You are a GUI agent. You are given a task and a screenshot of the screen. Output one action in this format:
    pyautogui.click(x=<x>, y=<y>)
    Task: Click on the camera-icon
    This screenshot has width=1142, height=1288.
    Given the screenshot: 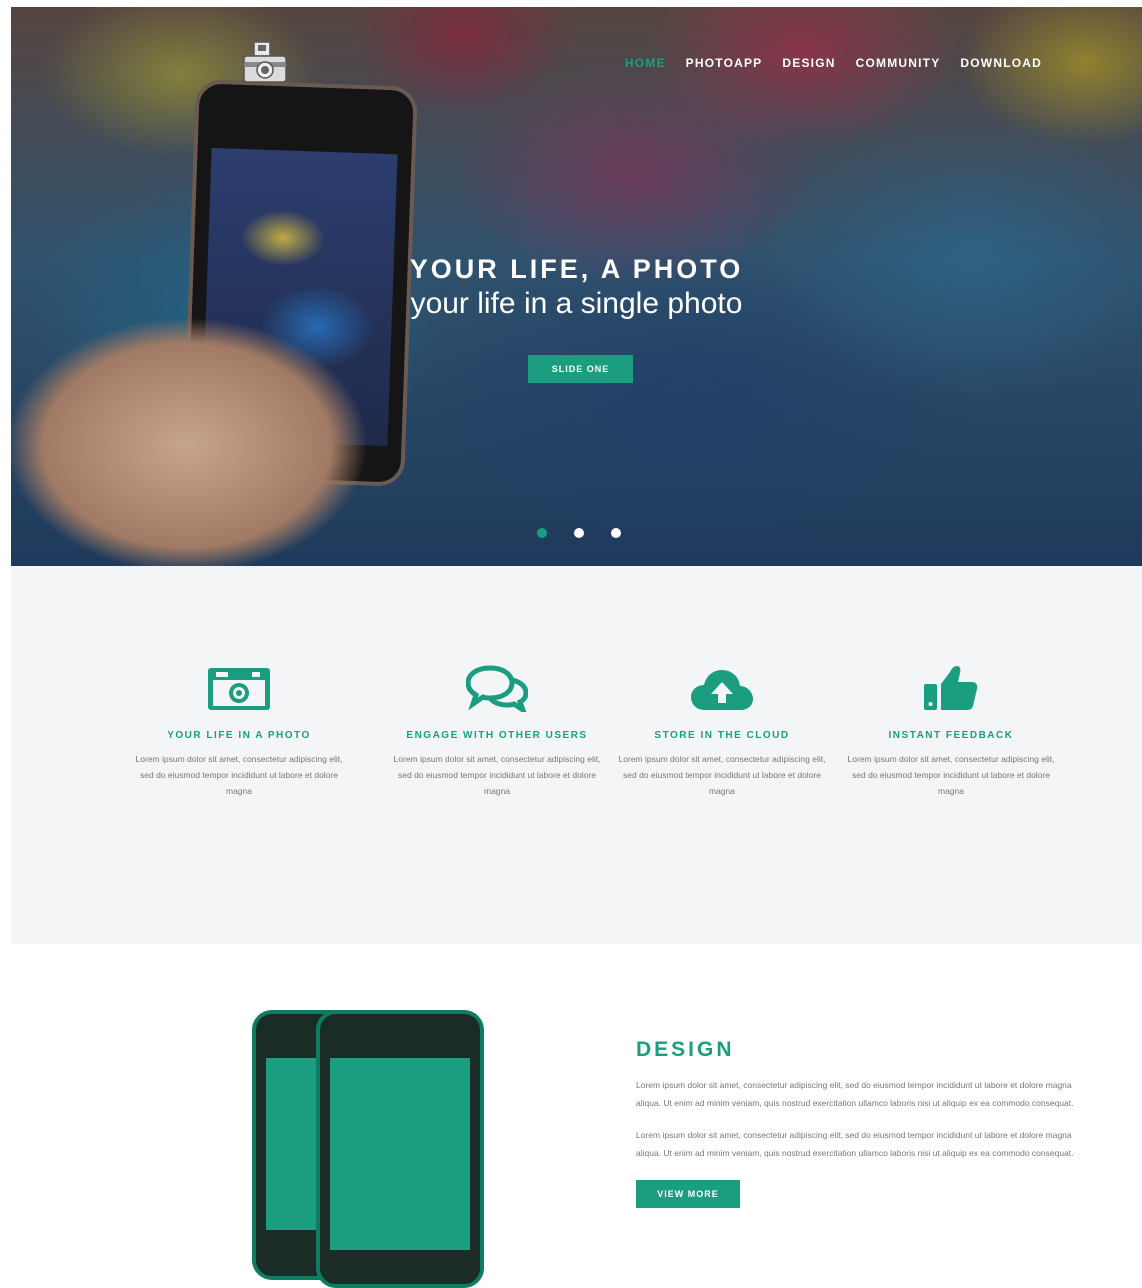 What is the action you would take?
    pyautogui.click(x=239, y=686)
    